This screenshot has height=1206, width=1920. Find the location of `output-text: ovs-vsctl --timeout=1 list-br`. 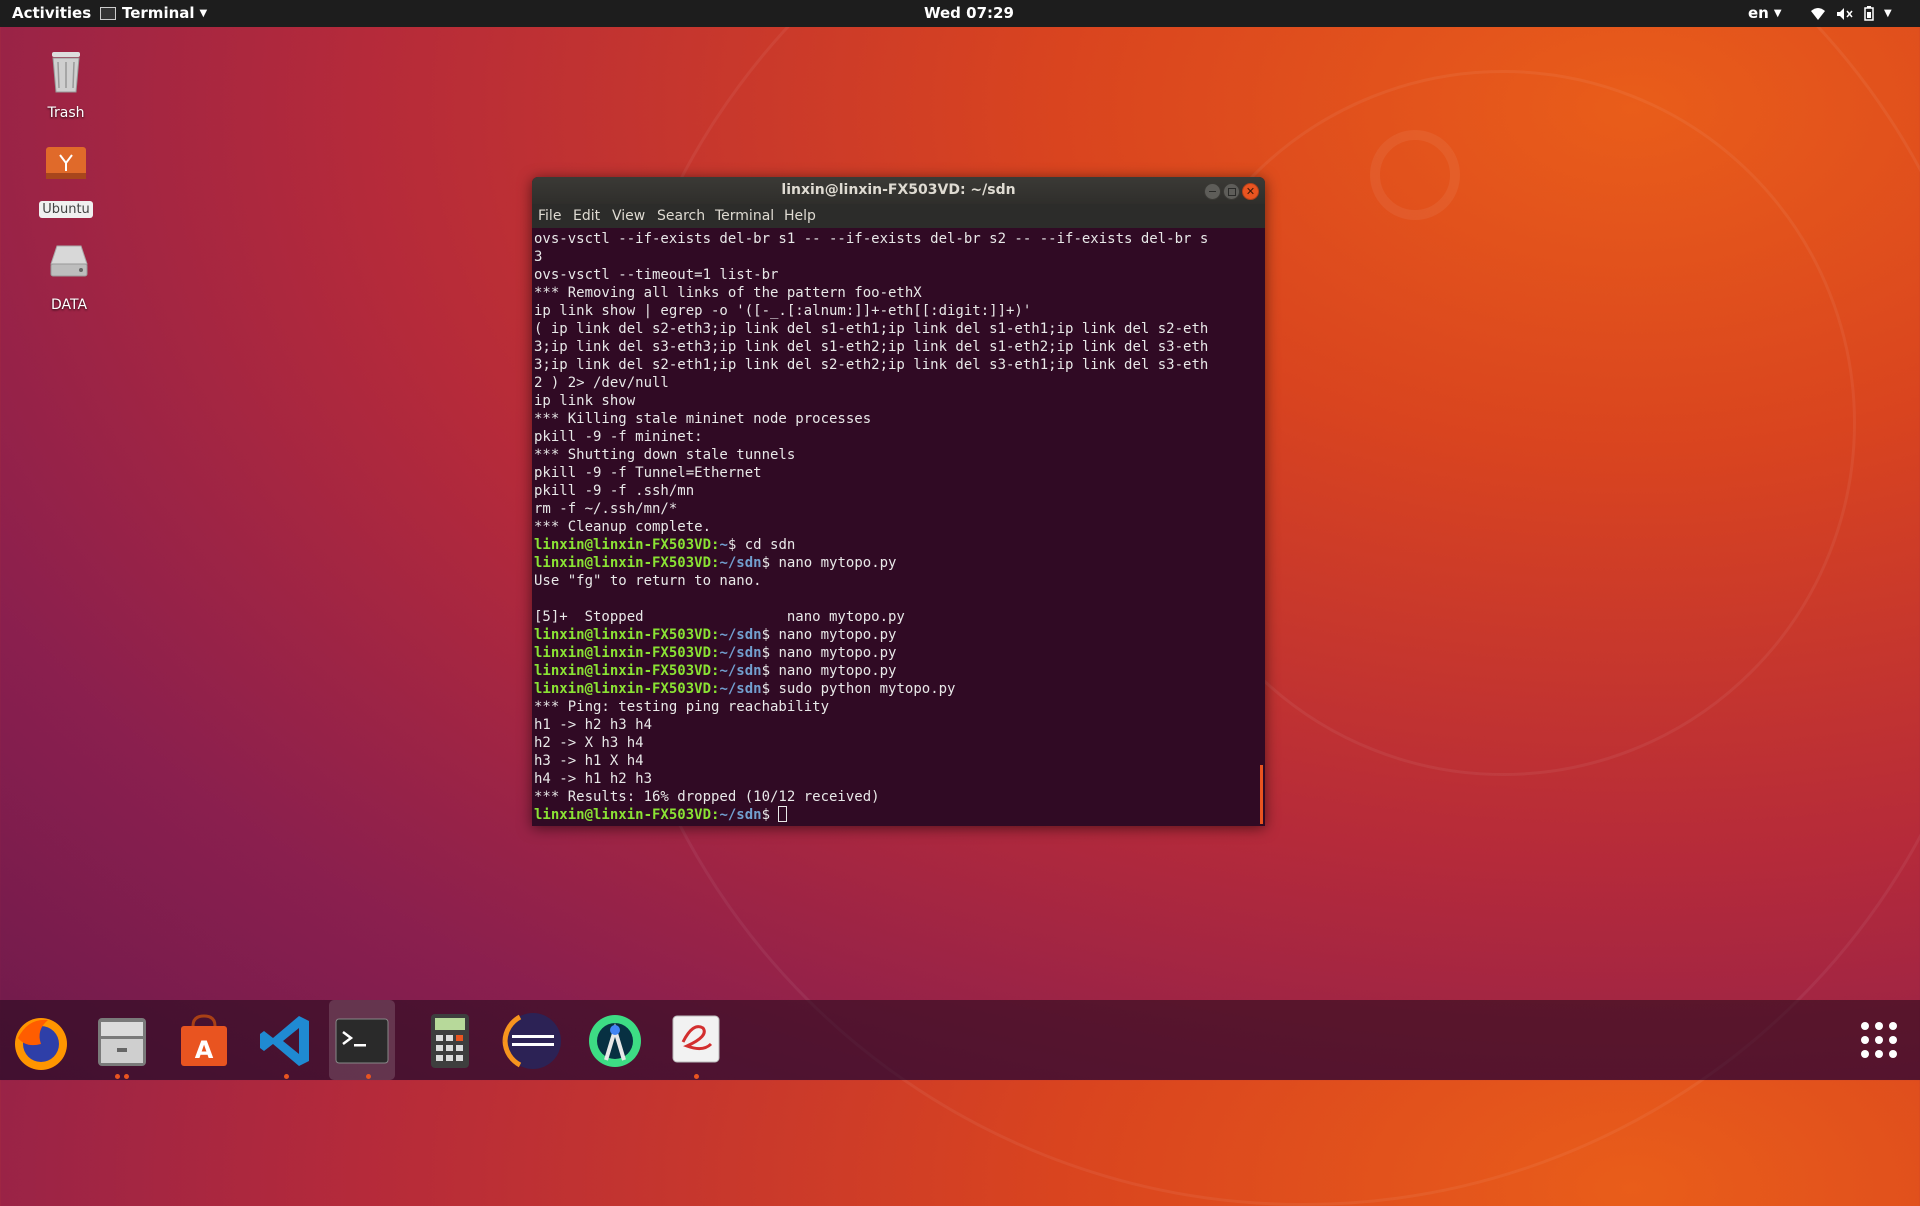

output-text: ovs-vsctl --timeout=1 list-br is located at coordinates (656, 275).